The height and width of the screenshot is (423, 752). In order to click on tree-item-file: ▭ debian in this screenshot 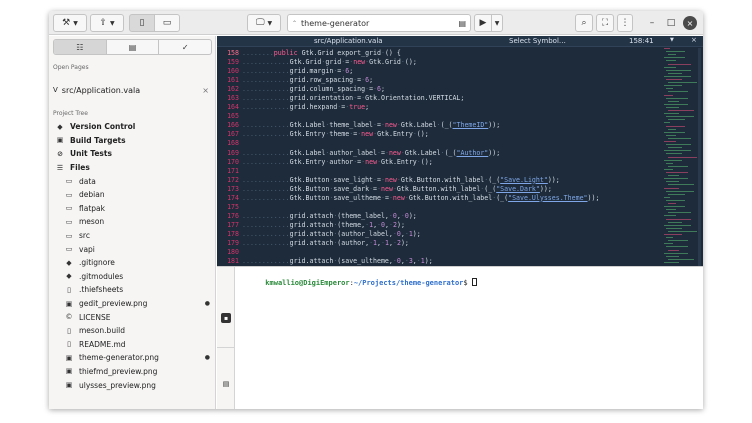, I will do `click(132, 195)`.